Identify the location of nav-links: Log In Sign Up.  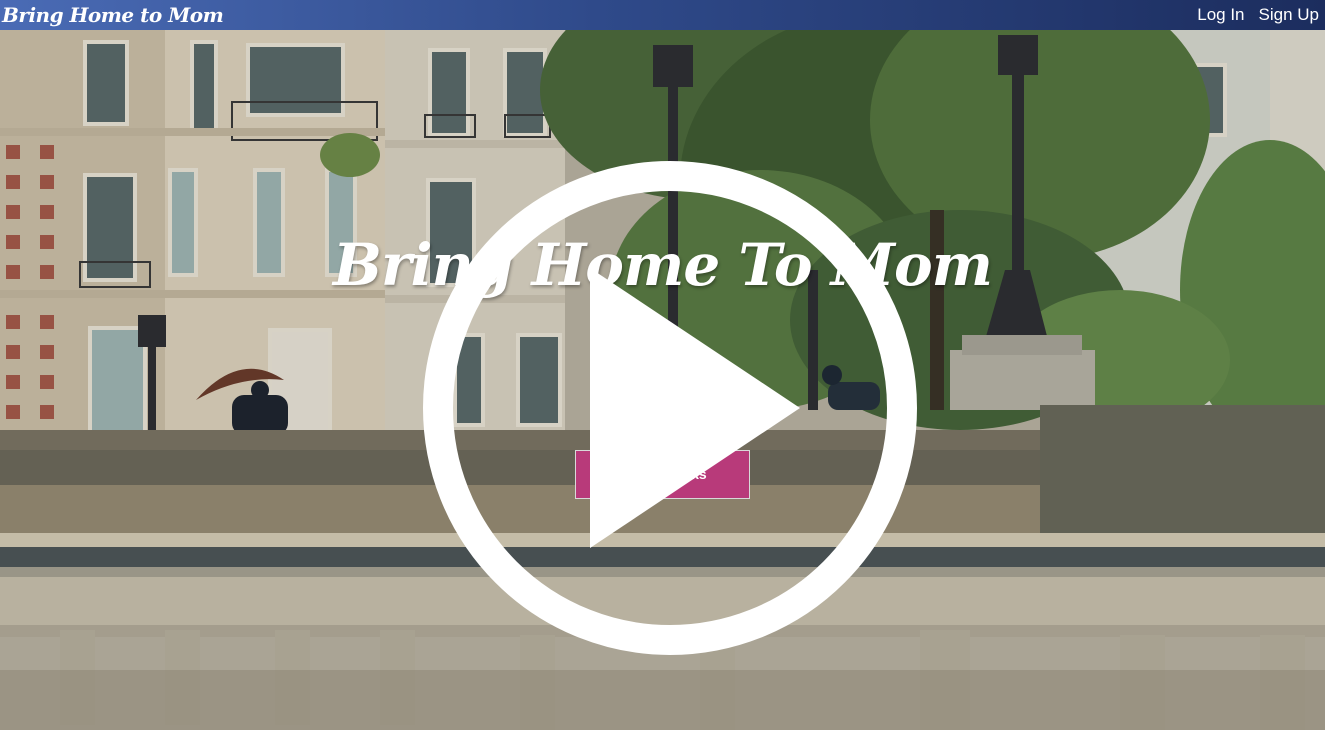
(1258, 15).